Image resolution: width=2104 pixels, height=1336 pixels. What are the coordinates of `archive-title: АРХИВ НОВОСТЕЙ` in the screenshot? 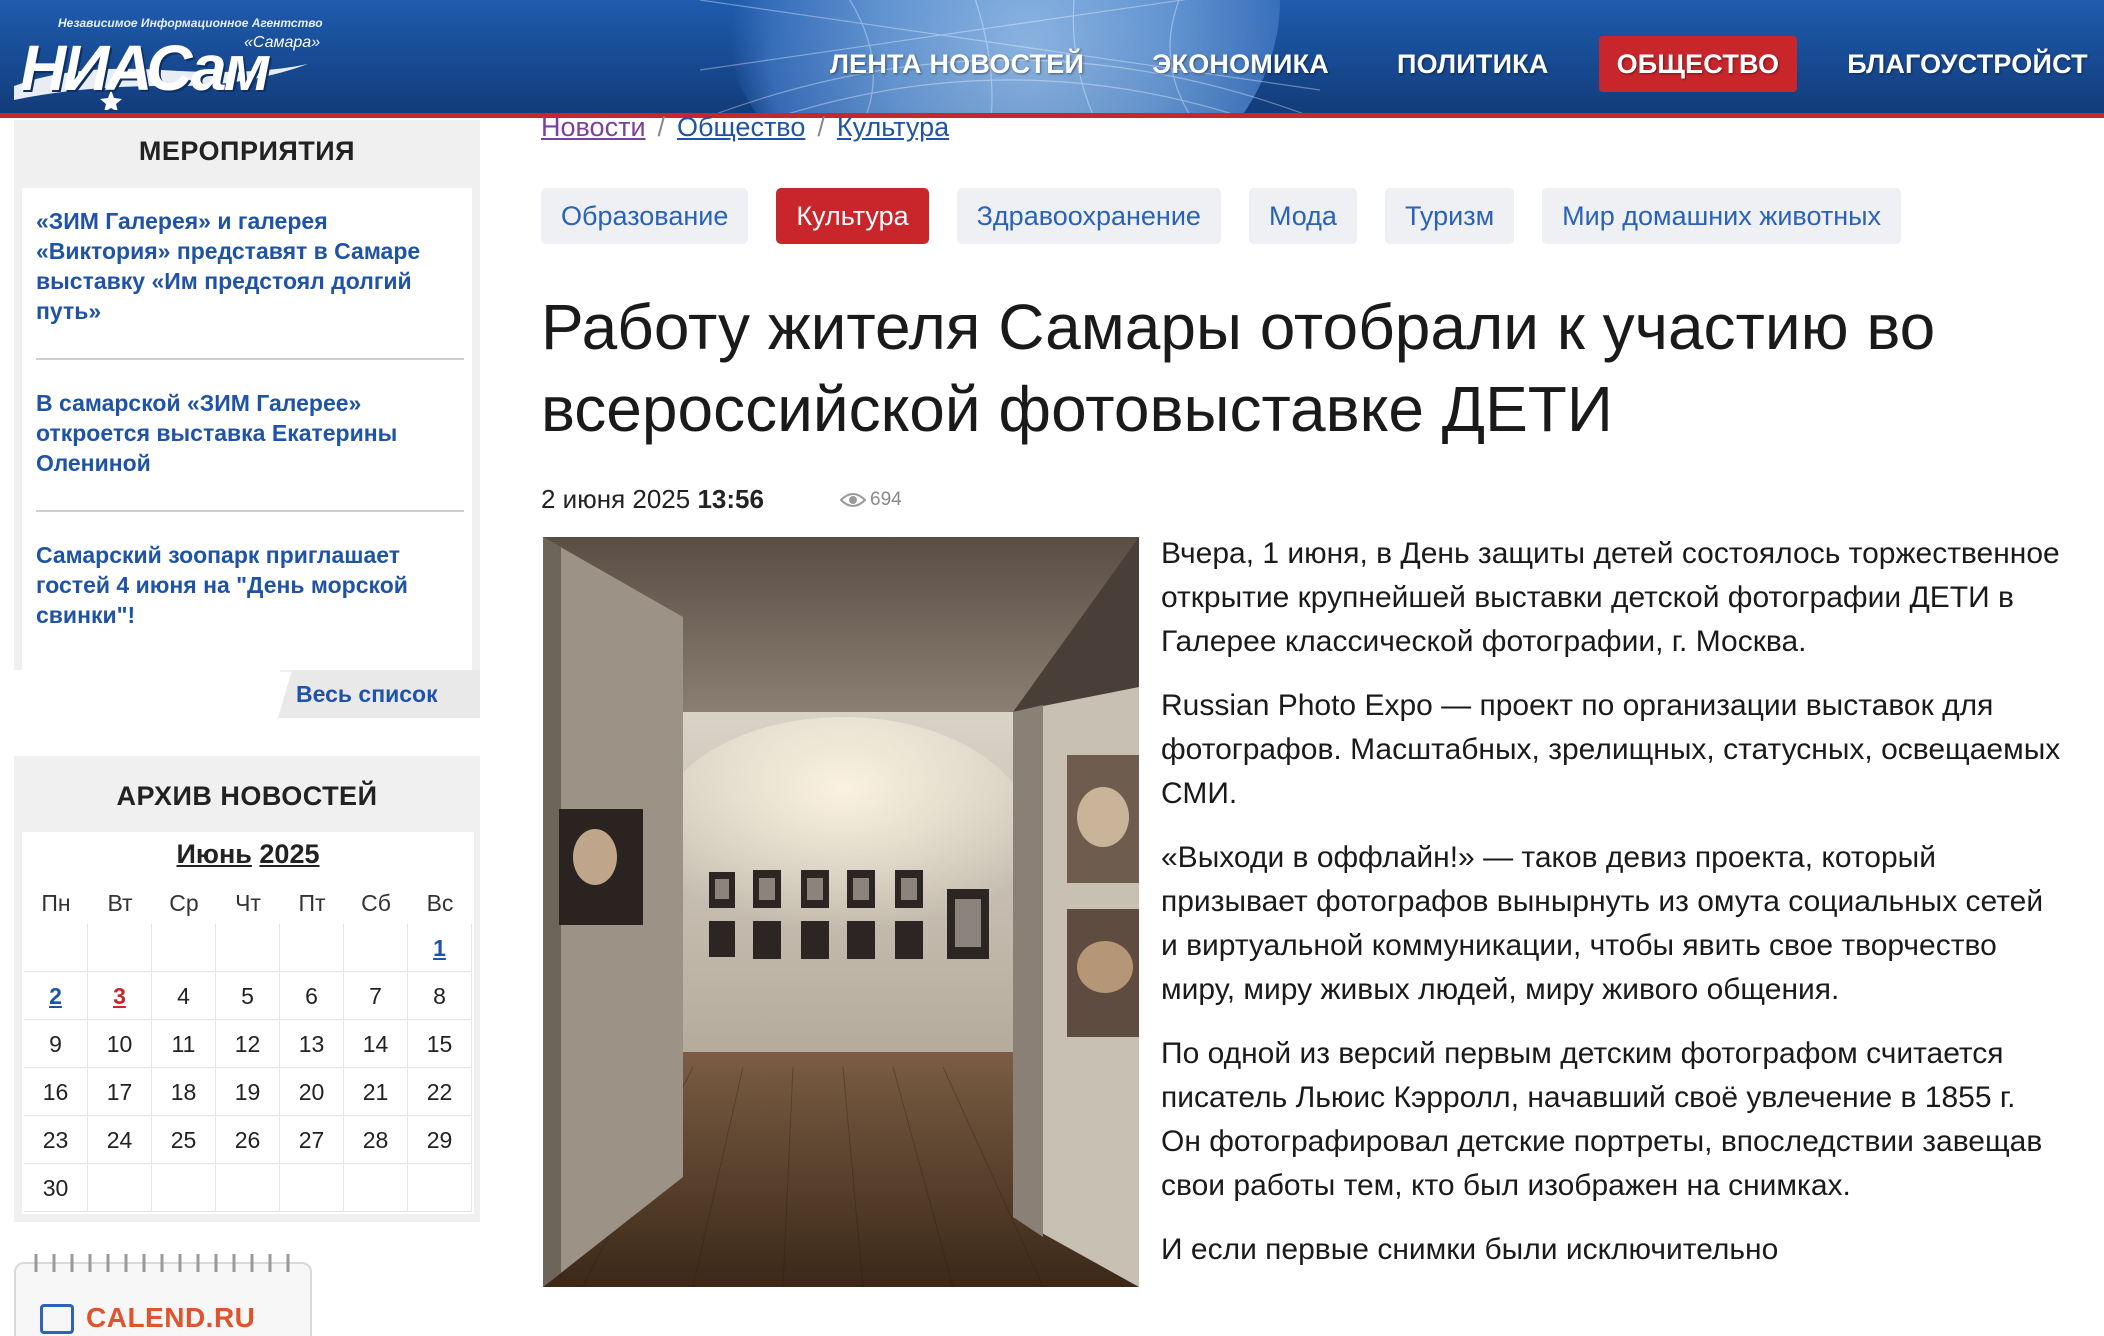 It's located at (247, 796).